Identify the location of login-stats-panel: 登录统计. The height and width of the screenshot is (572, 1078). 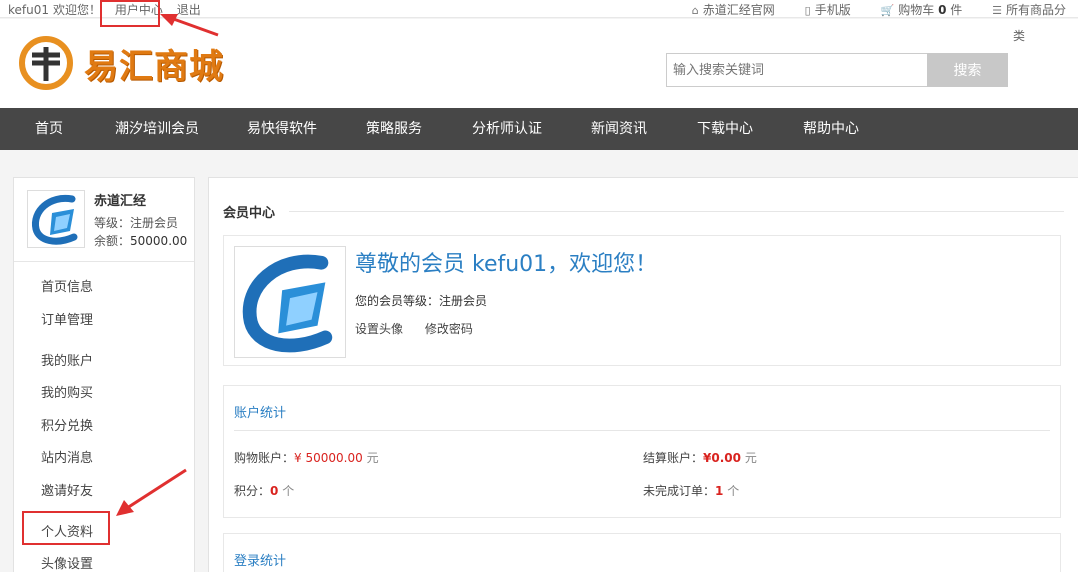
(642, 552).